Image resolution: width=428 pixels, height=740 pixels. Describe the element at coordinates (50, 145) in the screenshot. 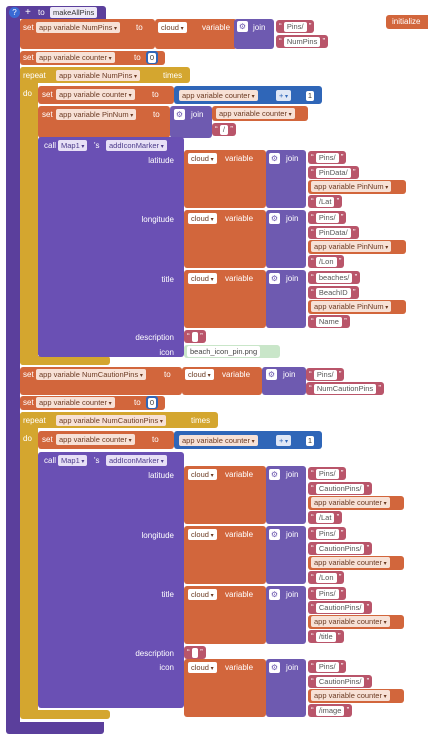

I see `call-label: call` at that location.